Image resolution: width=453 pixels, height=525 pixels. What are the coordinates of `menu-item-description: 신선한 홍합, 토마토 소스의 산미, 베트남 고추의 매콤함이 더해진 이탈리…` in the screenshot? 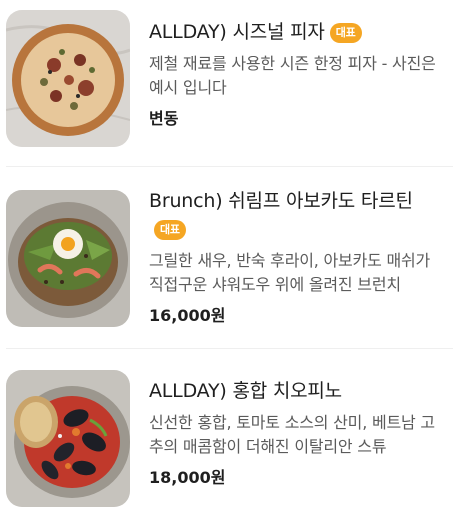 It's located at (292, 434).